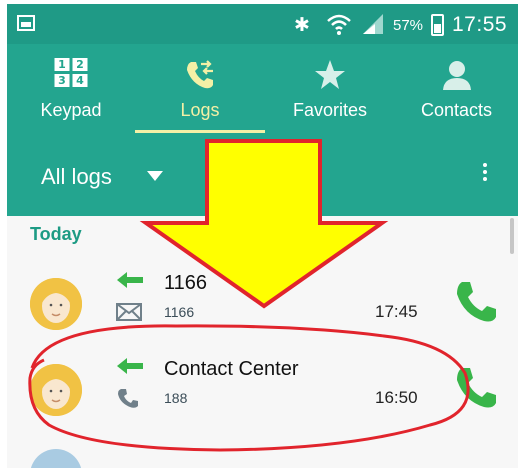 This screenshot has width=525, height=468. Describe the element at coordinates (330, 94) in the screenshot. I see `tab-favorites: Favorites` at that location.